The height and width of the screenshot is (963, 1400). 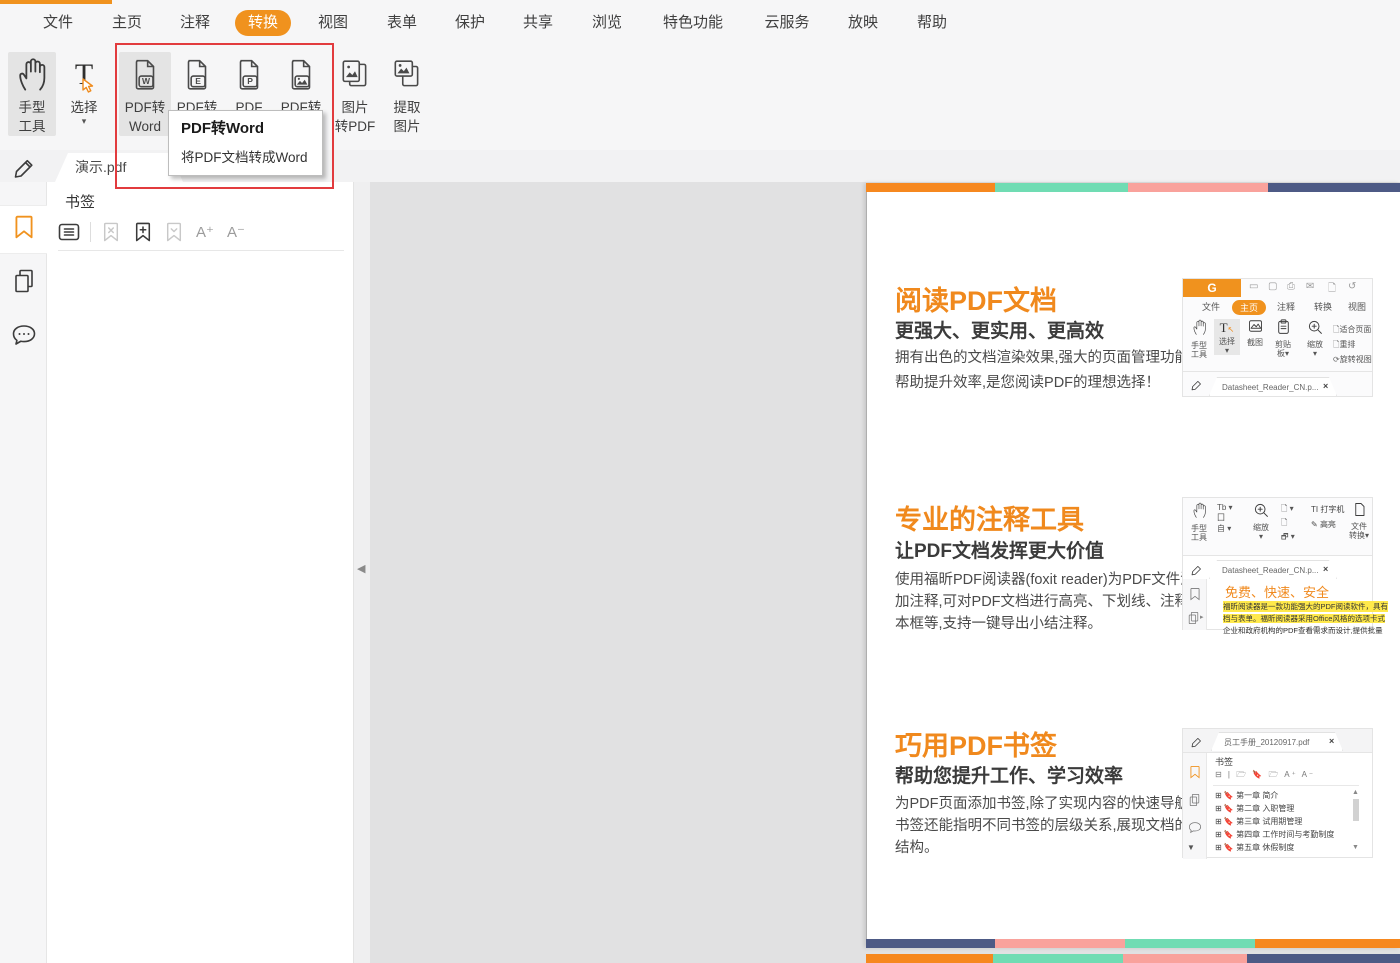 What do you see at coordinates (355, 94) in the screenshot?
I see `image-to-pdf-button: 图片 转PDF` at bounding box center [355, 94].